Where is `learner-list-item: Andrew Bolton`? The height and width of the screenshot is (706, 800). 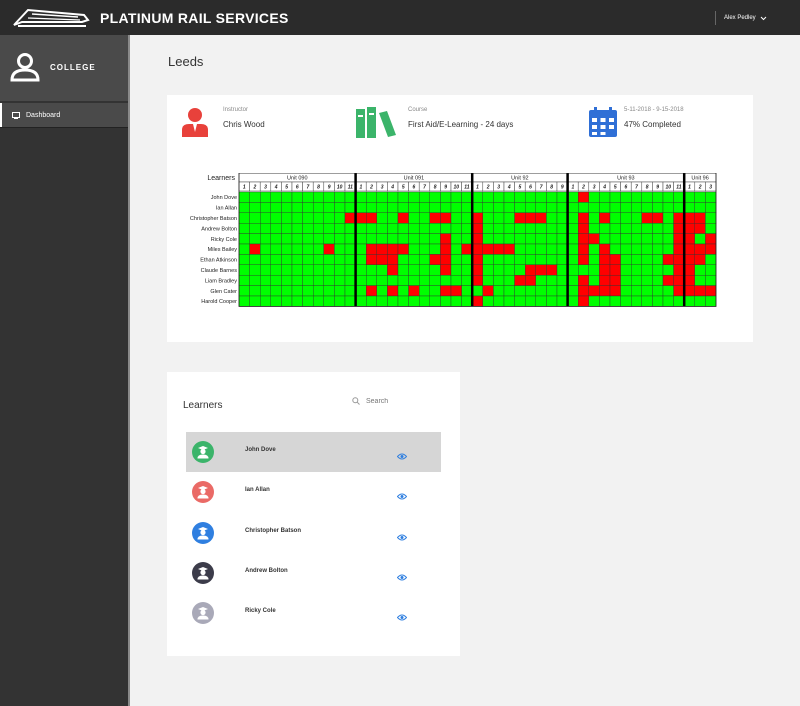
learner-list-item: Andrew Bolton is located at coordinates (313, 573).